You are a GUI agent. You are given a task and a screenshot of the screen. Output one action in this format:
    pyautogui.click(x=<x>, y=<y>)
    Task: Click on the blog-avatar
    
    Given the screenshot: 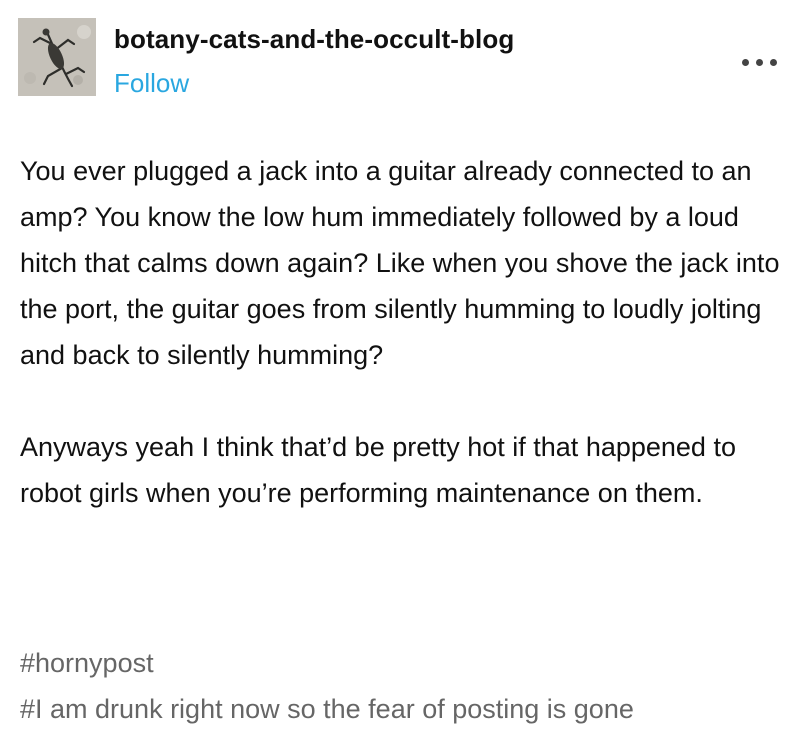 What is the action you would take?
    pyautogui.click(x=57, y=57)
    